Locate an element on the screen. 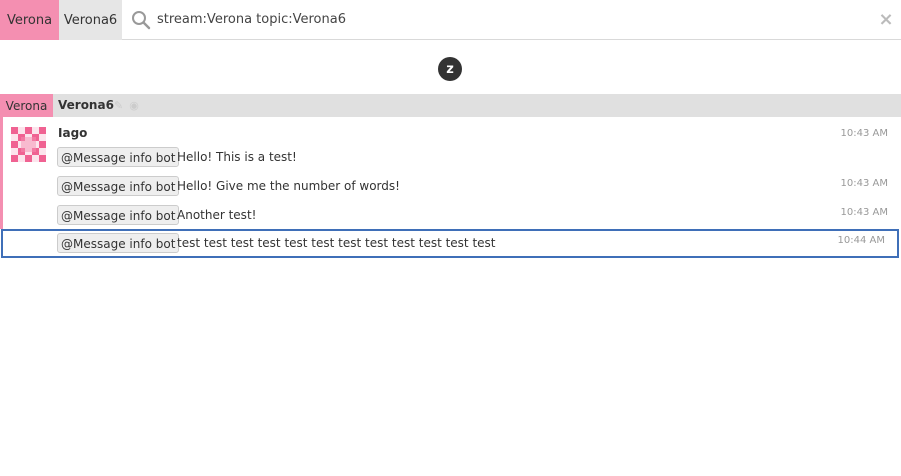  recipient-stream: Verona is located at coordinates (26, 105).